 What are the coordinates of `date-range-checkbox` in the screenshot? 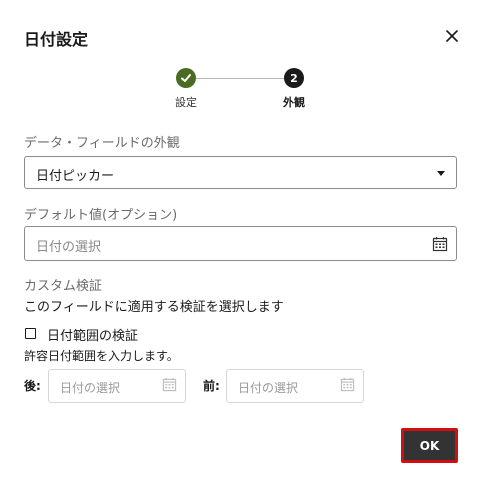 It's located at (30, 333).